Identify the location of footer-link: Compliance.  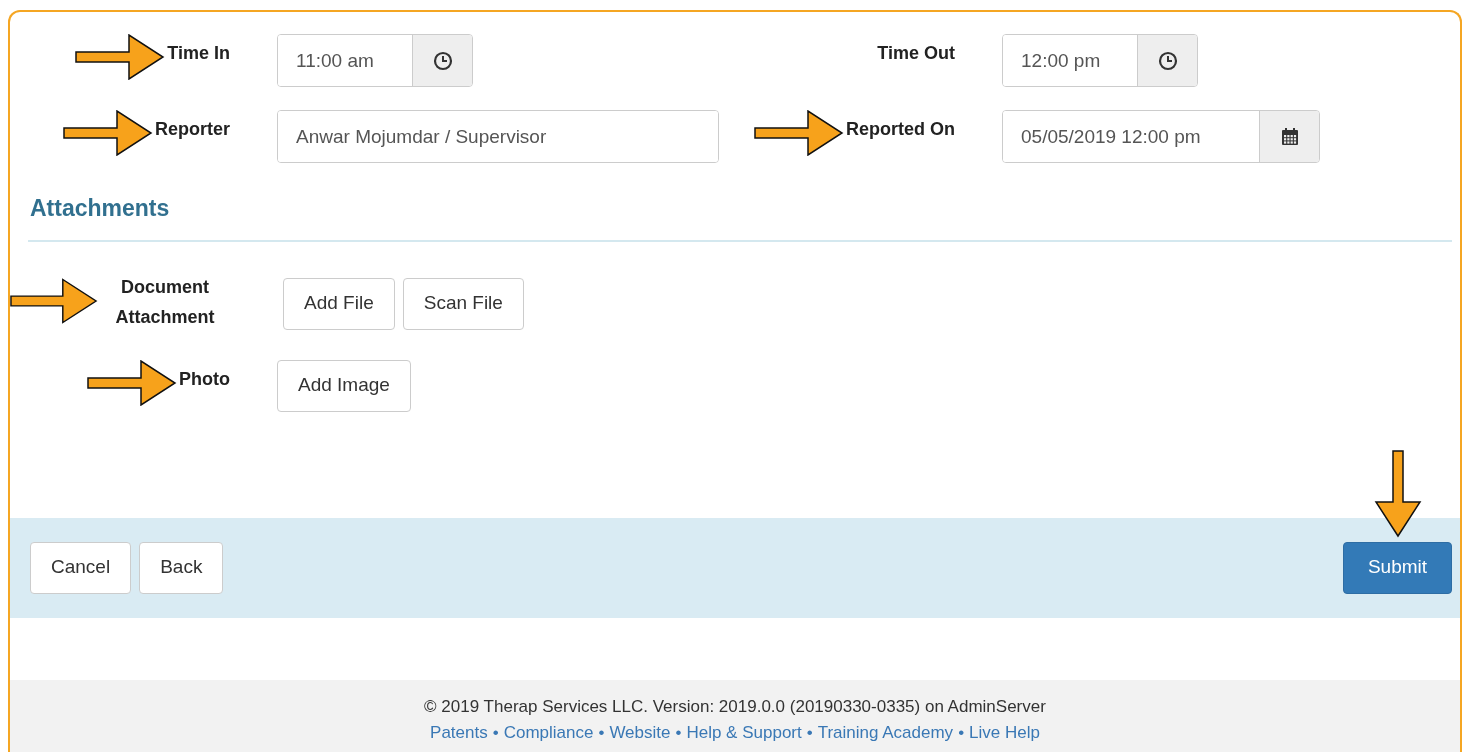
(548, 732).